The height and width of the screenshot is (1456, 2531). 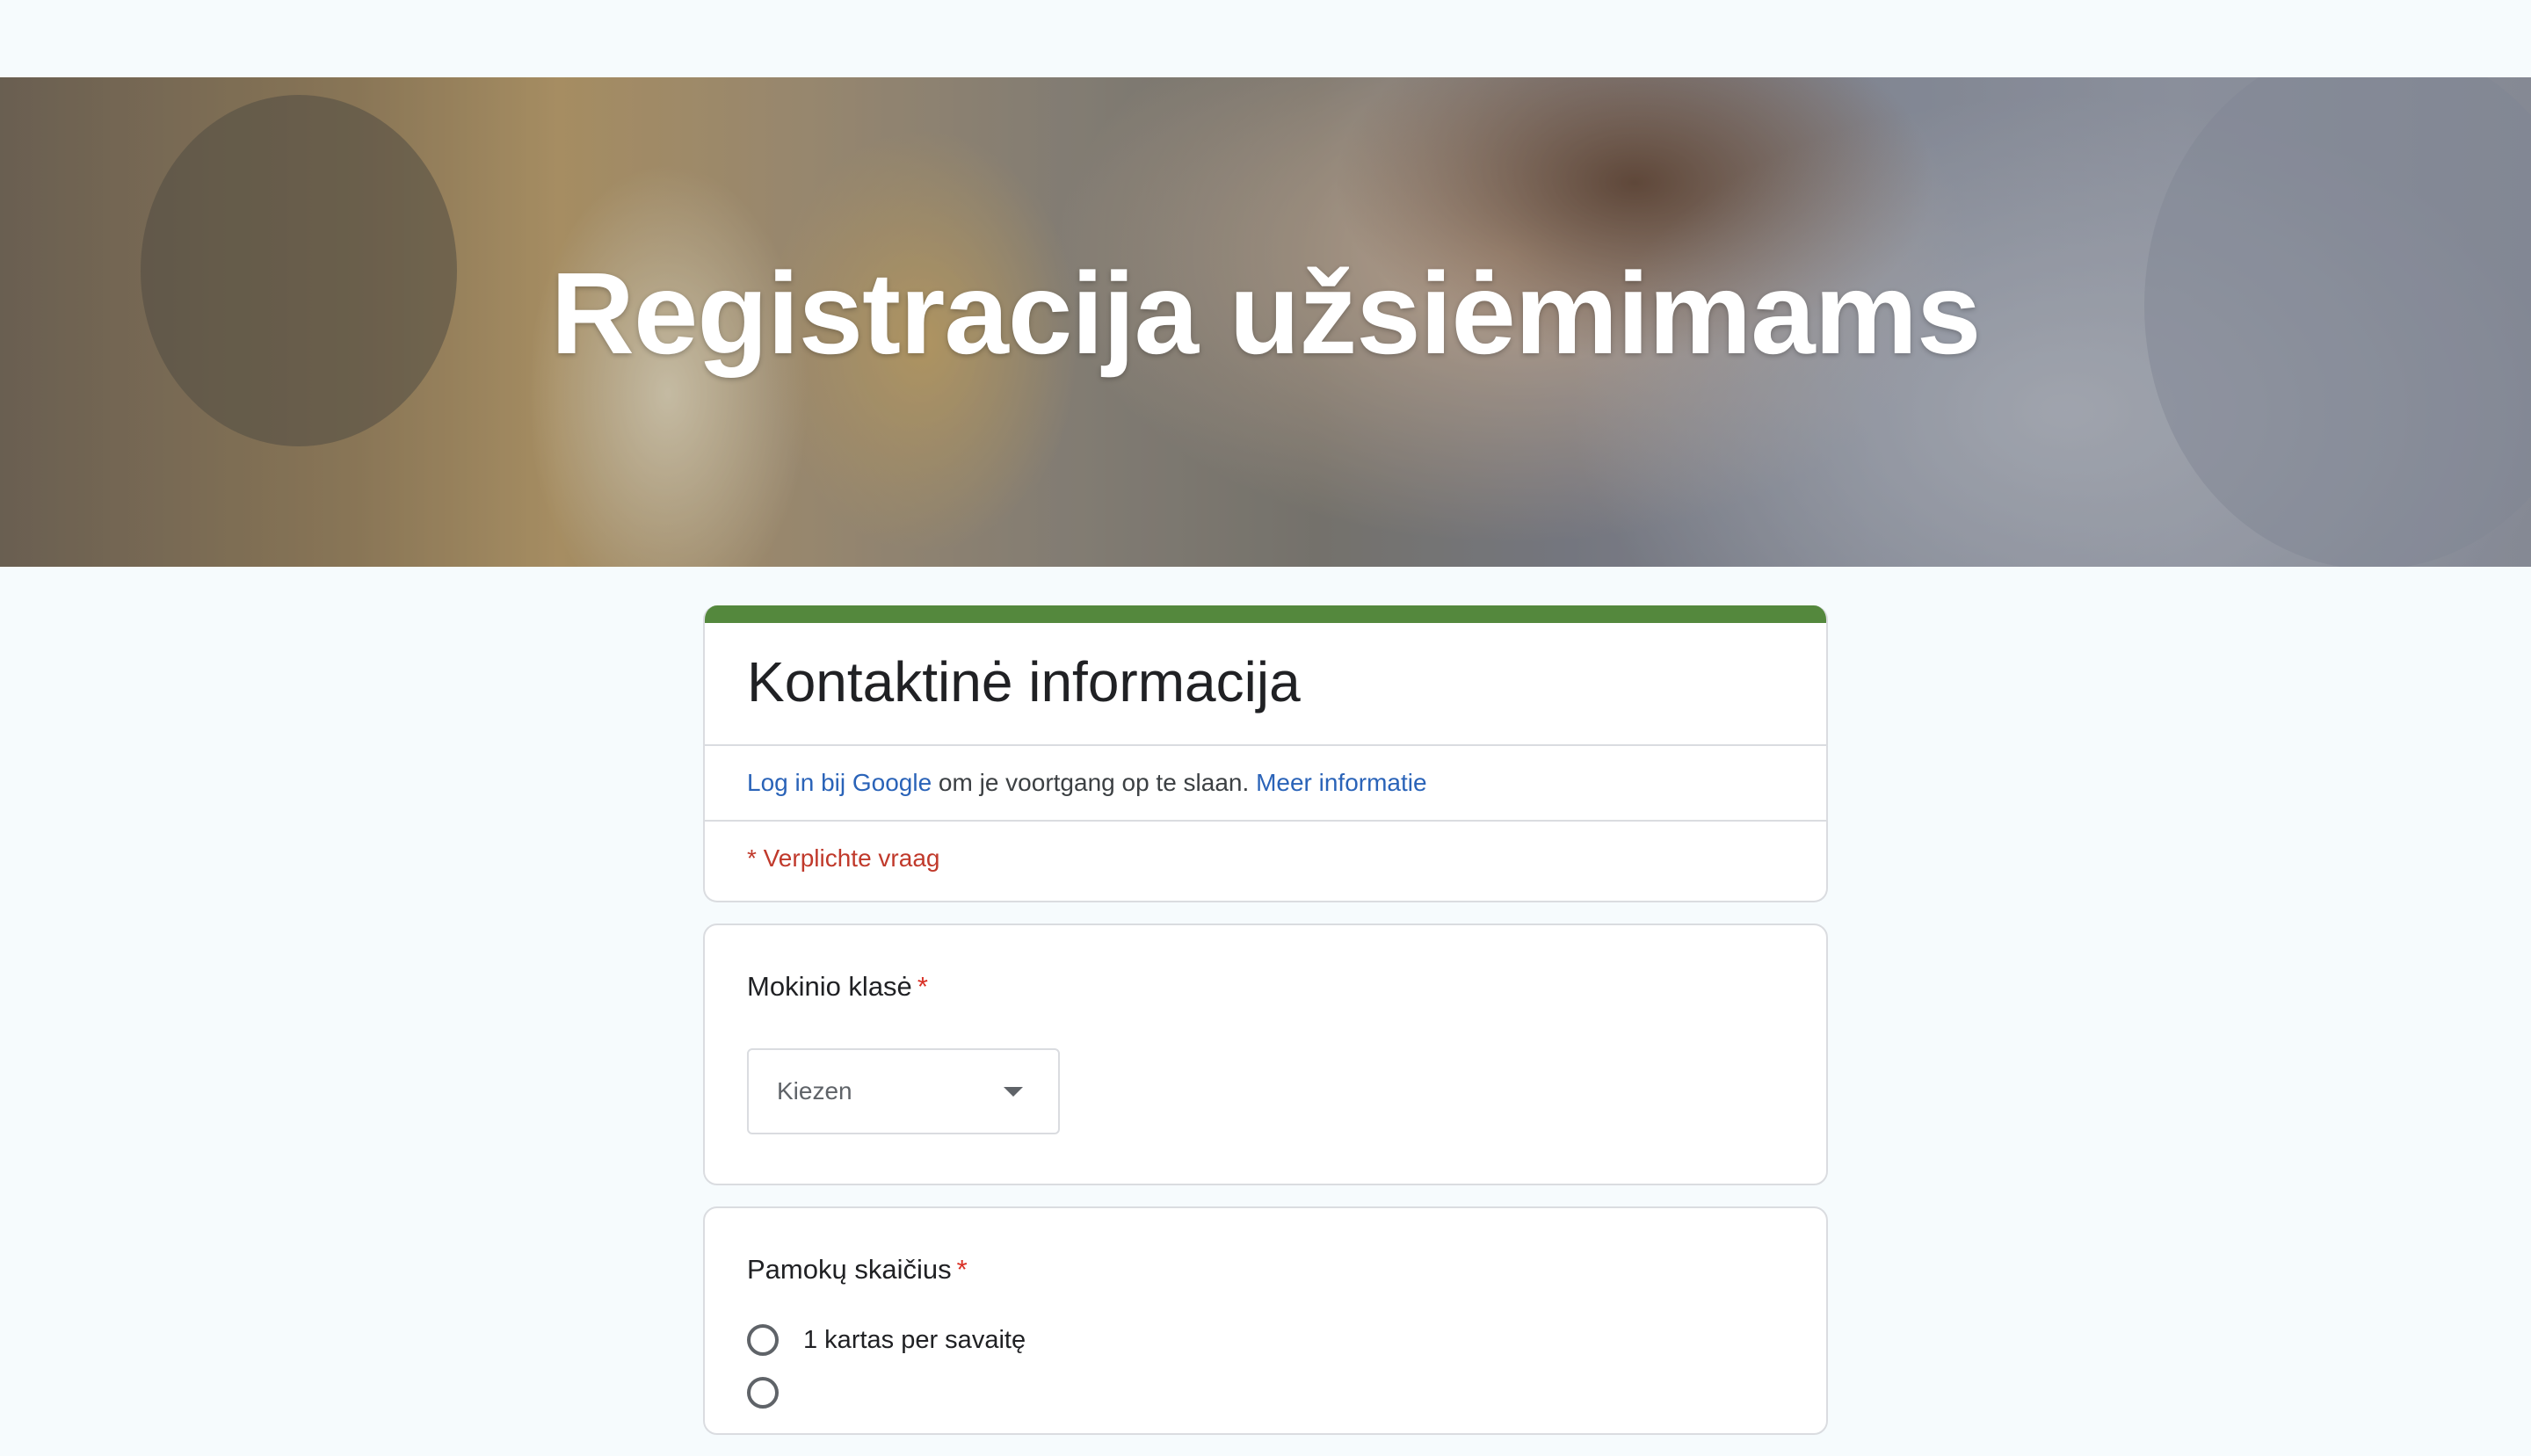 What do you see at coordinates (829, 987) in the screenshot?
I see `question-label: Mokinio klasė` at bounding box center [829, 987].